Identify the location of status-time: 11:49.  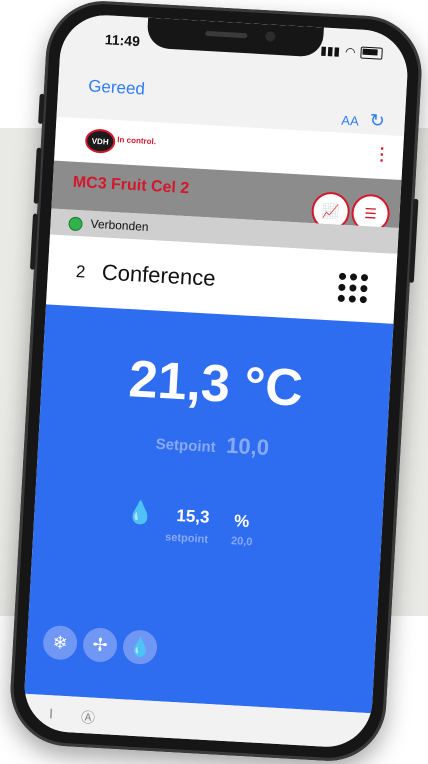
(122, 40).